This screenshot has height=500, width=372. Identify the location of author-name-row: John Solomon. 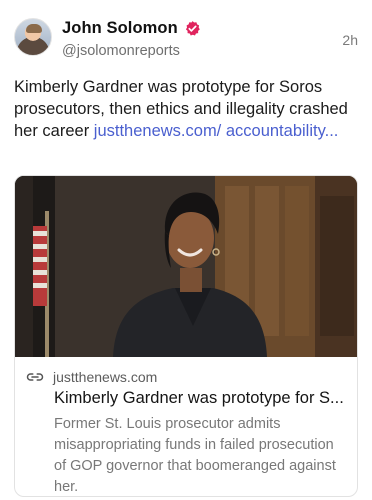
(131, 28).